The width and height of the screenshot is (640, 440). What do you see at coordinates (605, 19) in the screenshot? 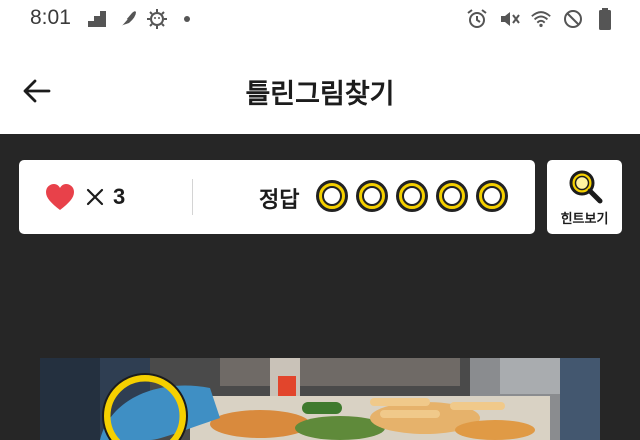
I see `battery-icon` at bounding box center [605, 19].